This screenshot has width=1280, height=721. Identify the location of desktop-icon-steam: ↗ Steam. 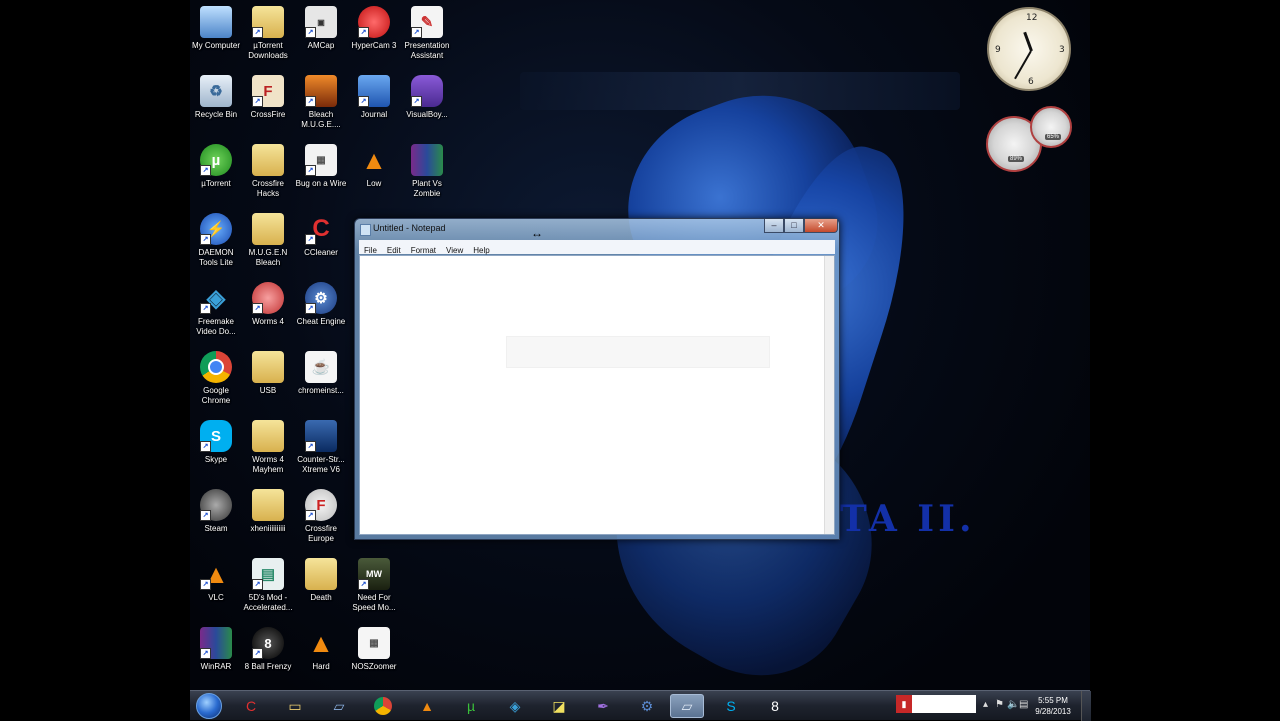
(216, 511).